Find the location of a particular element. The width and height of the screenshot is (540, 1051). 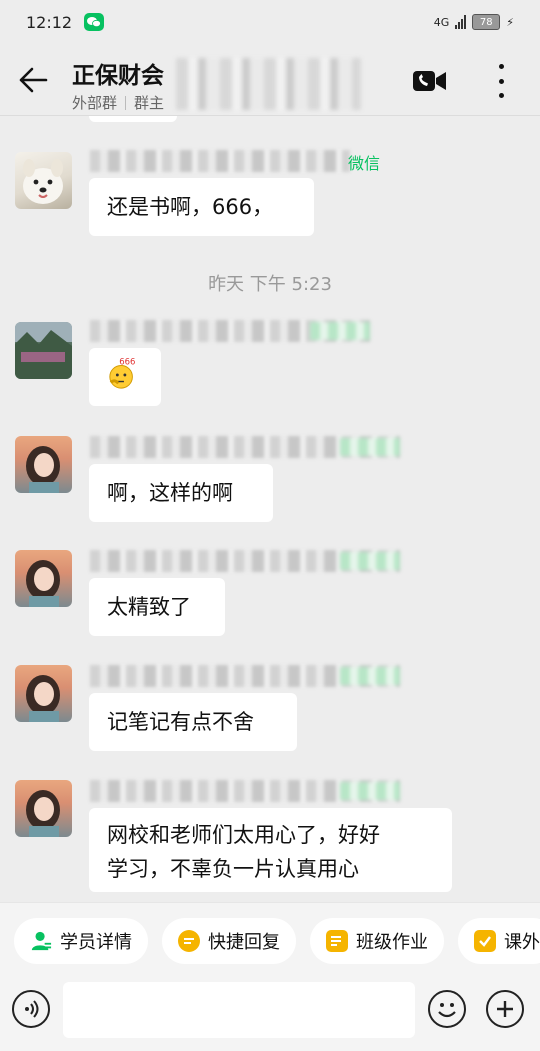

network-label: 4G is located at coordinates (441, 22).